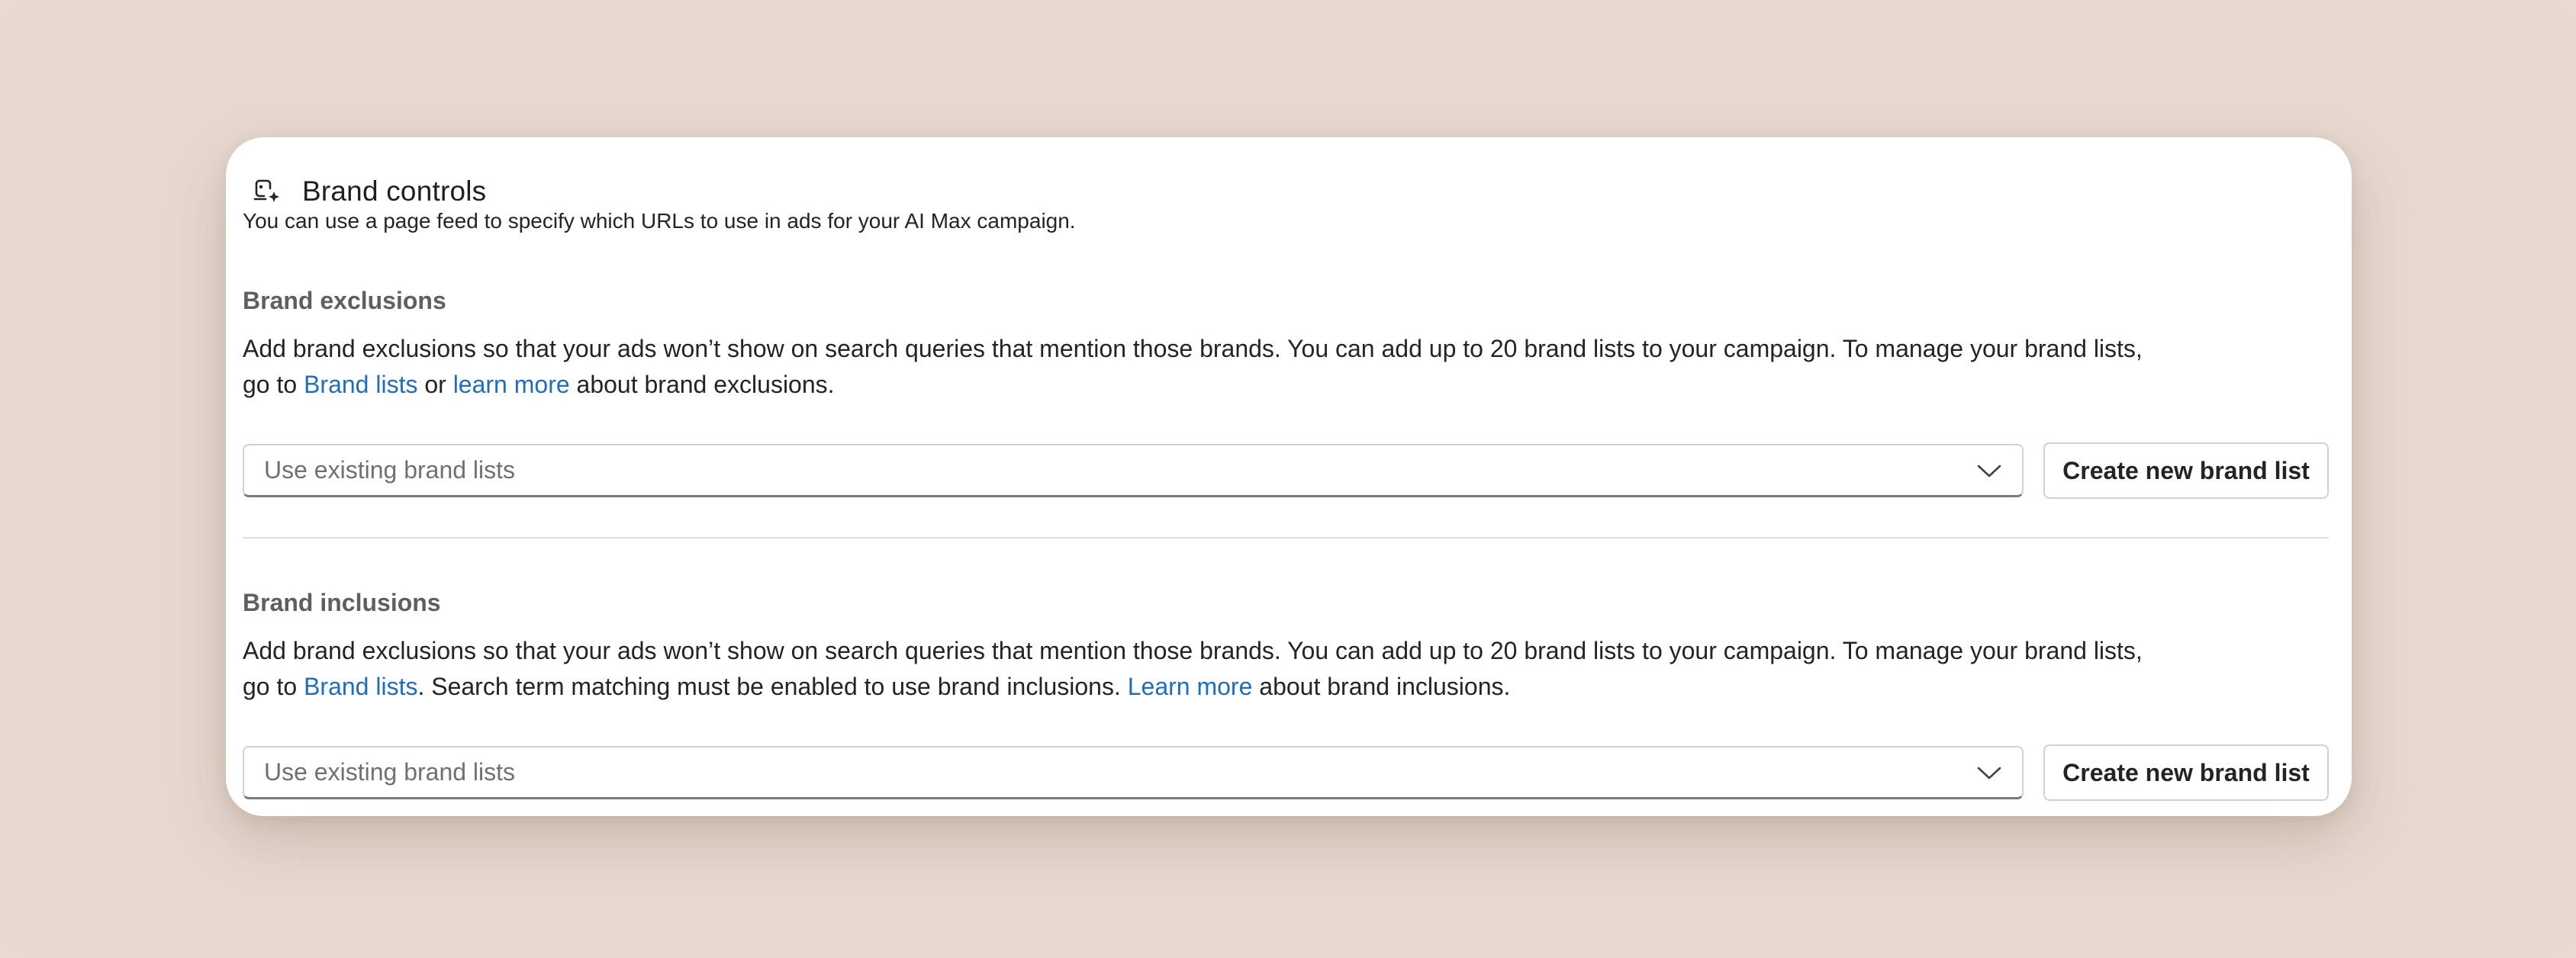 Image resolution: width=2576 pixels, height=958 pixels. Describe the element at coordinates (273, 686) in the screenshot. I see `brand-inclusions-desc-prefix: go to` at that location.